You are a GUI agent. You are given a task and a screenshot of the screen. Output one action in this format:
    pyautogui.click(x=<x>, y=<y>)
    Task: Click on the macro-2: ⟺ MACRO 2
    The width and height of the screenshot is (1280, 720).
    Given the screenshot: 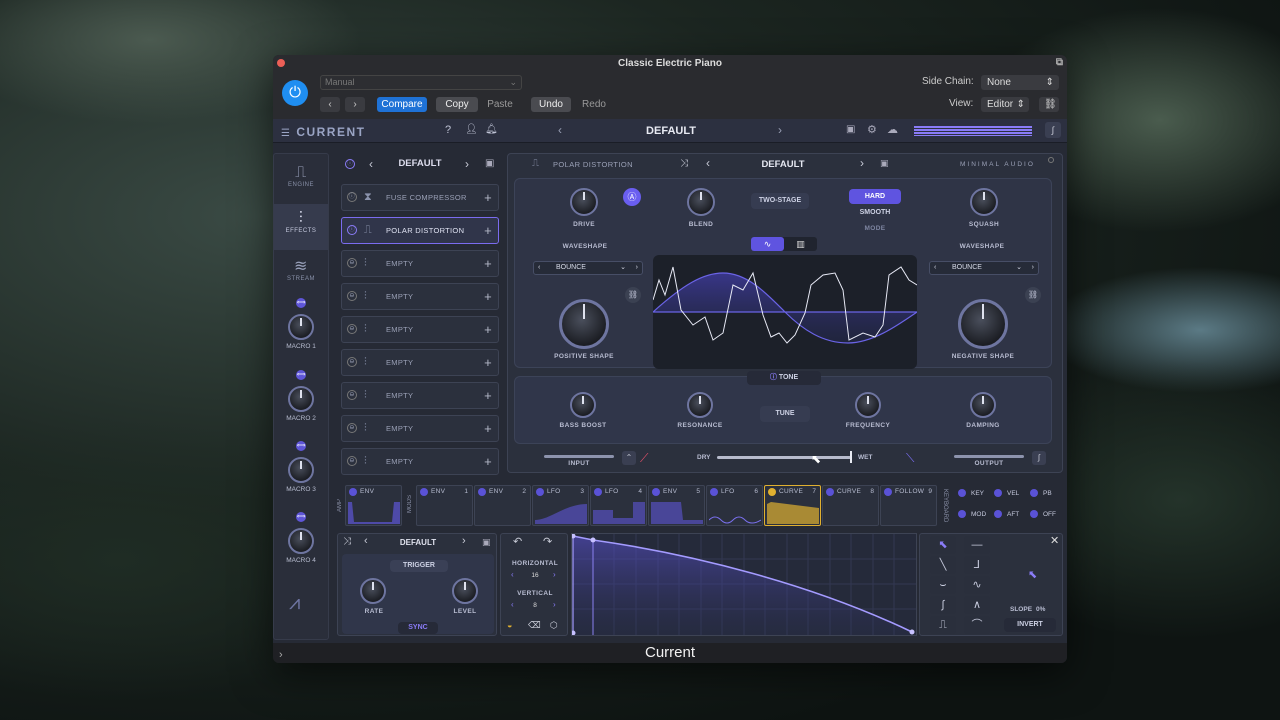 What is the action you would take?
    pyautogui.click(x=301, y=396)
    